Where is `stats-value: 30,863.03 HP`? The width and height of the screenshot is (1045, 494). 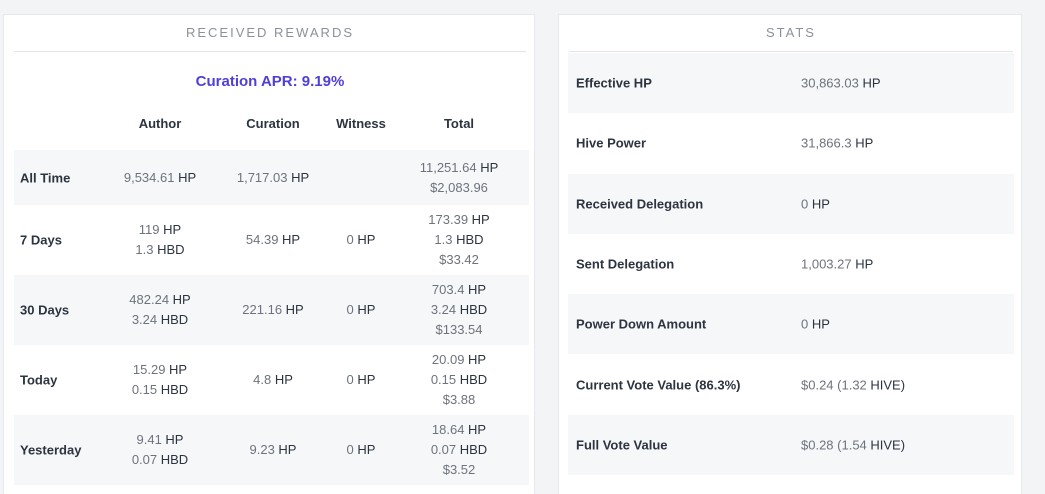 stats-value: 30,863.03 HP is located at coordinates (841, 83).